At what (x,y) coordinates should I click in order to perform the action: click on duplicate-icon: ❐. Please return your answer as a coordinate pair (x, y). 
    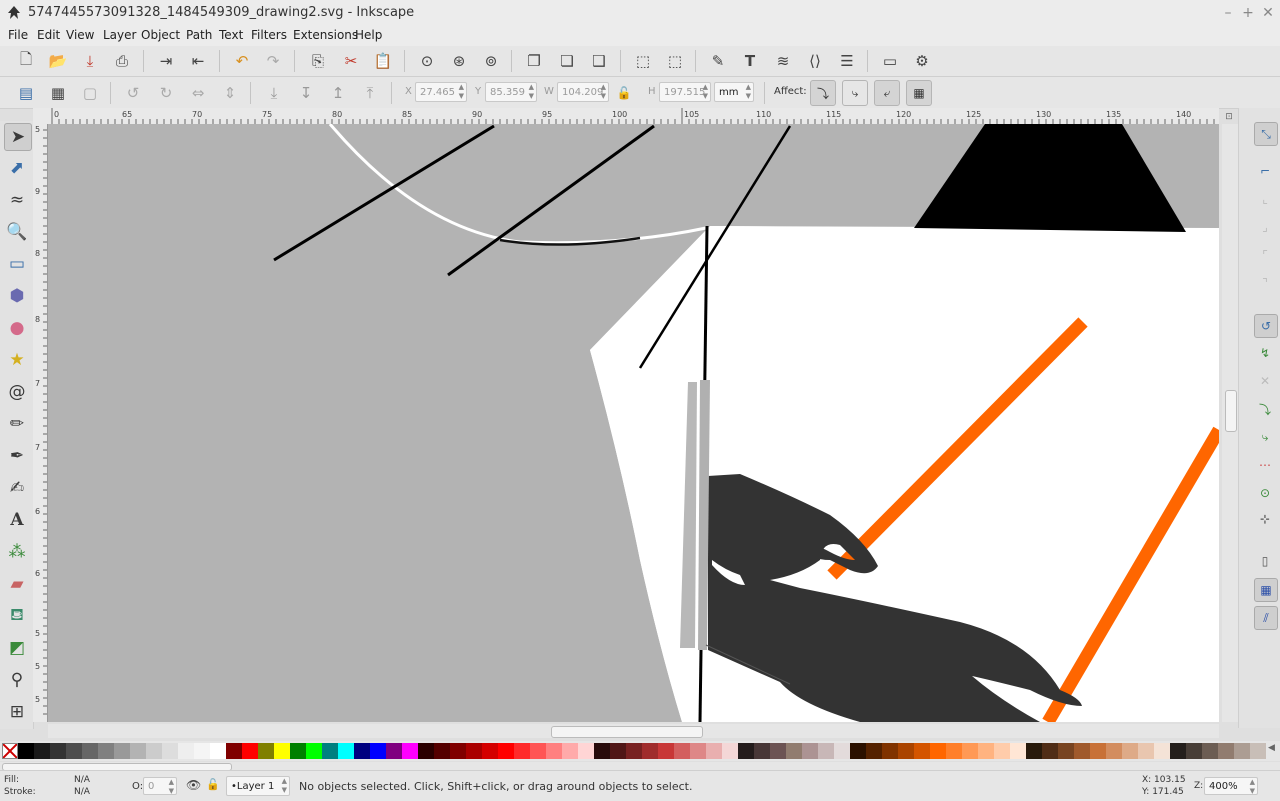
    Looking at the image, I should click on (534, 61).